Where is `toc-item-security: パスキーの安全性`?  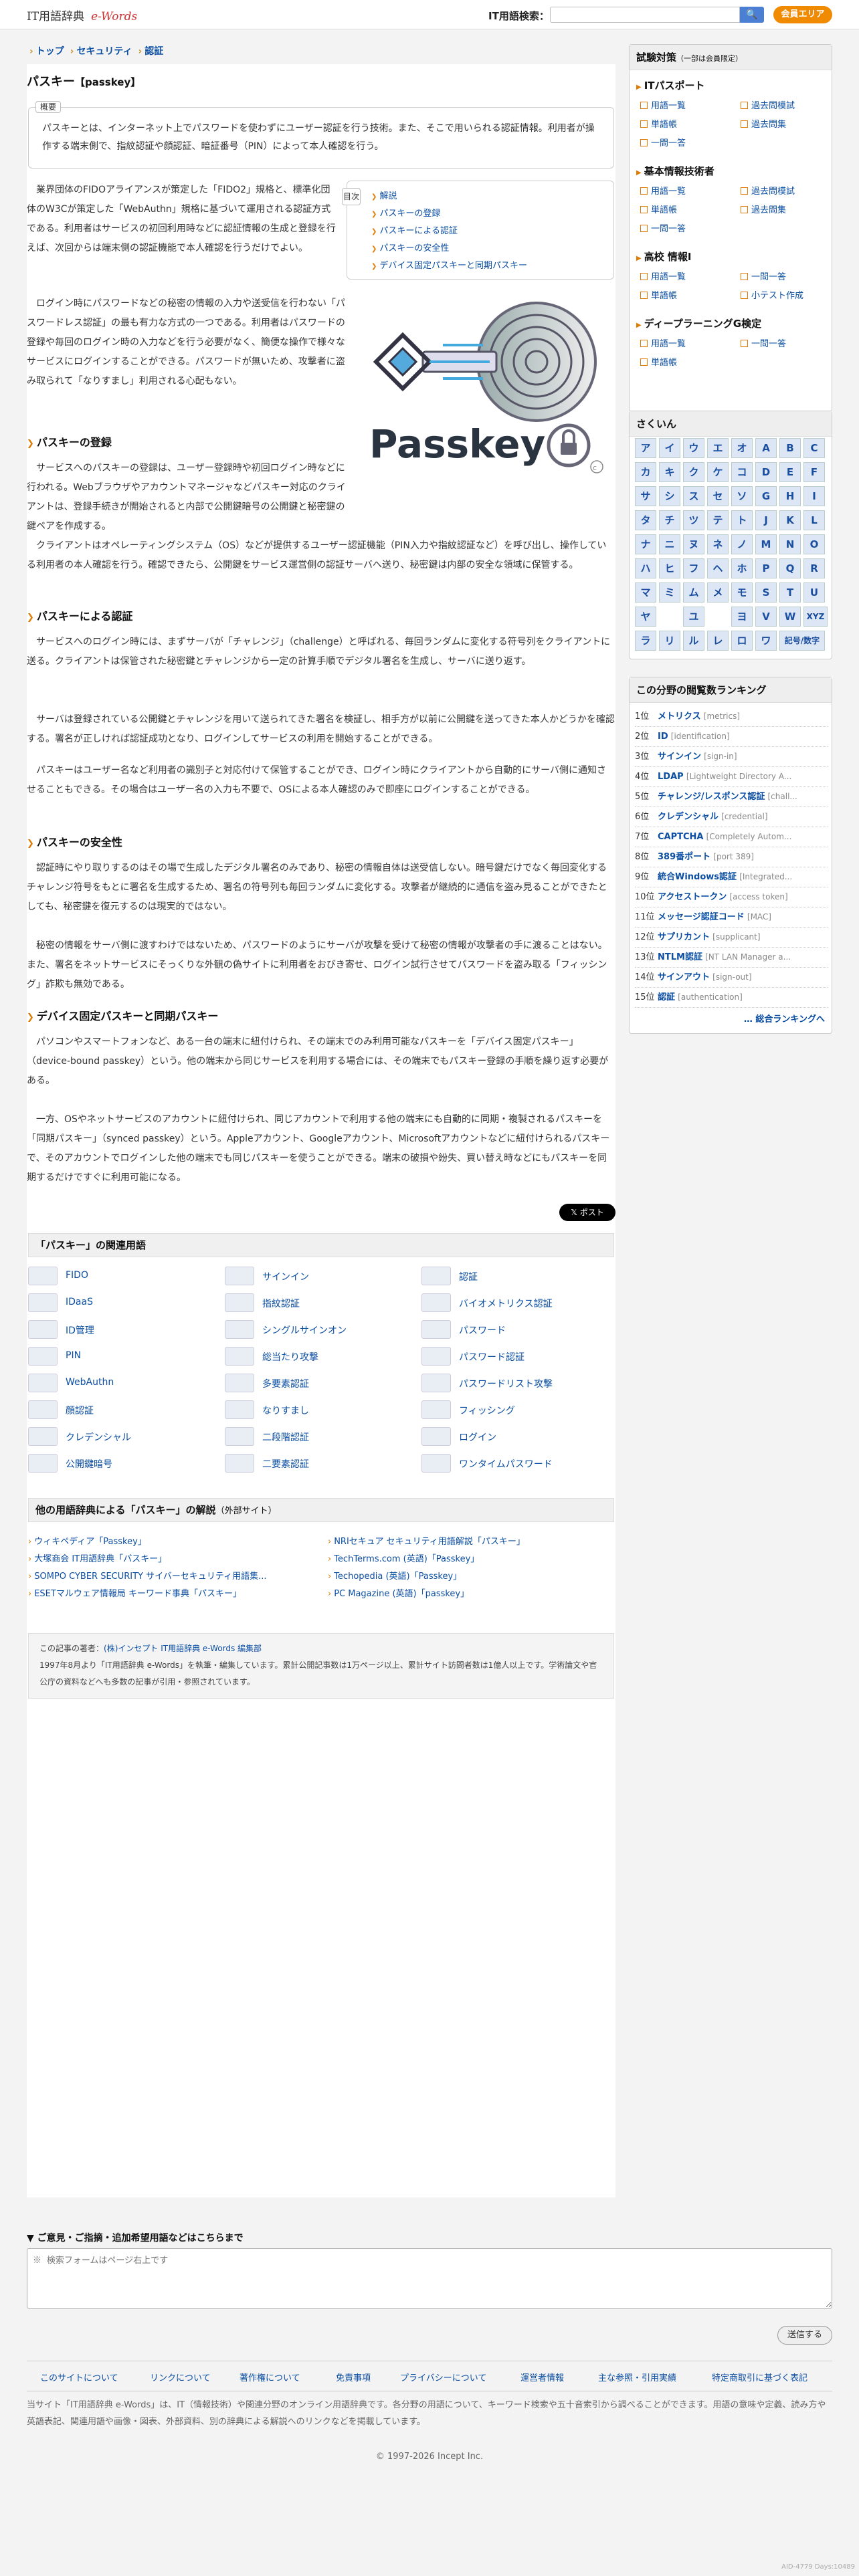 toc-item-security: パスキーの安全性 is located at coordinates (414, 248).